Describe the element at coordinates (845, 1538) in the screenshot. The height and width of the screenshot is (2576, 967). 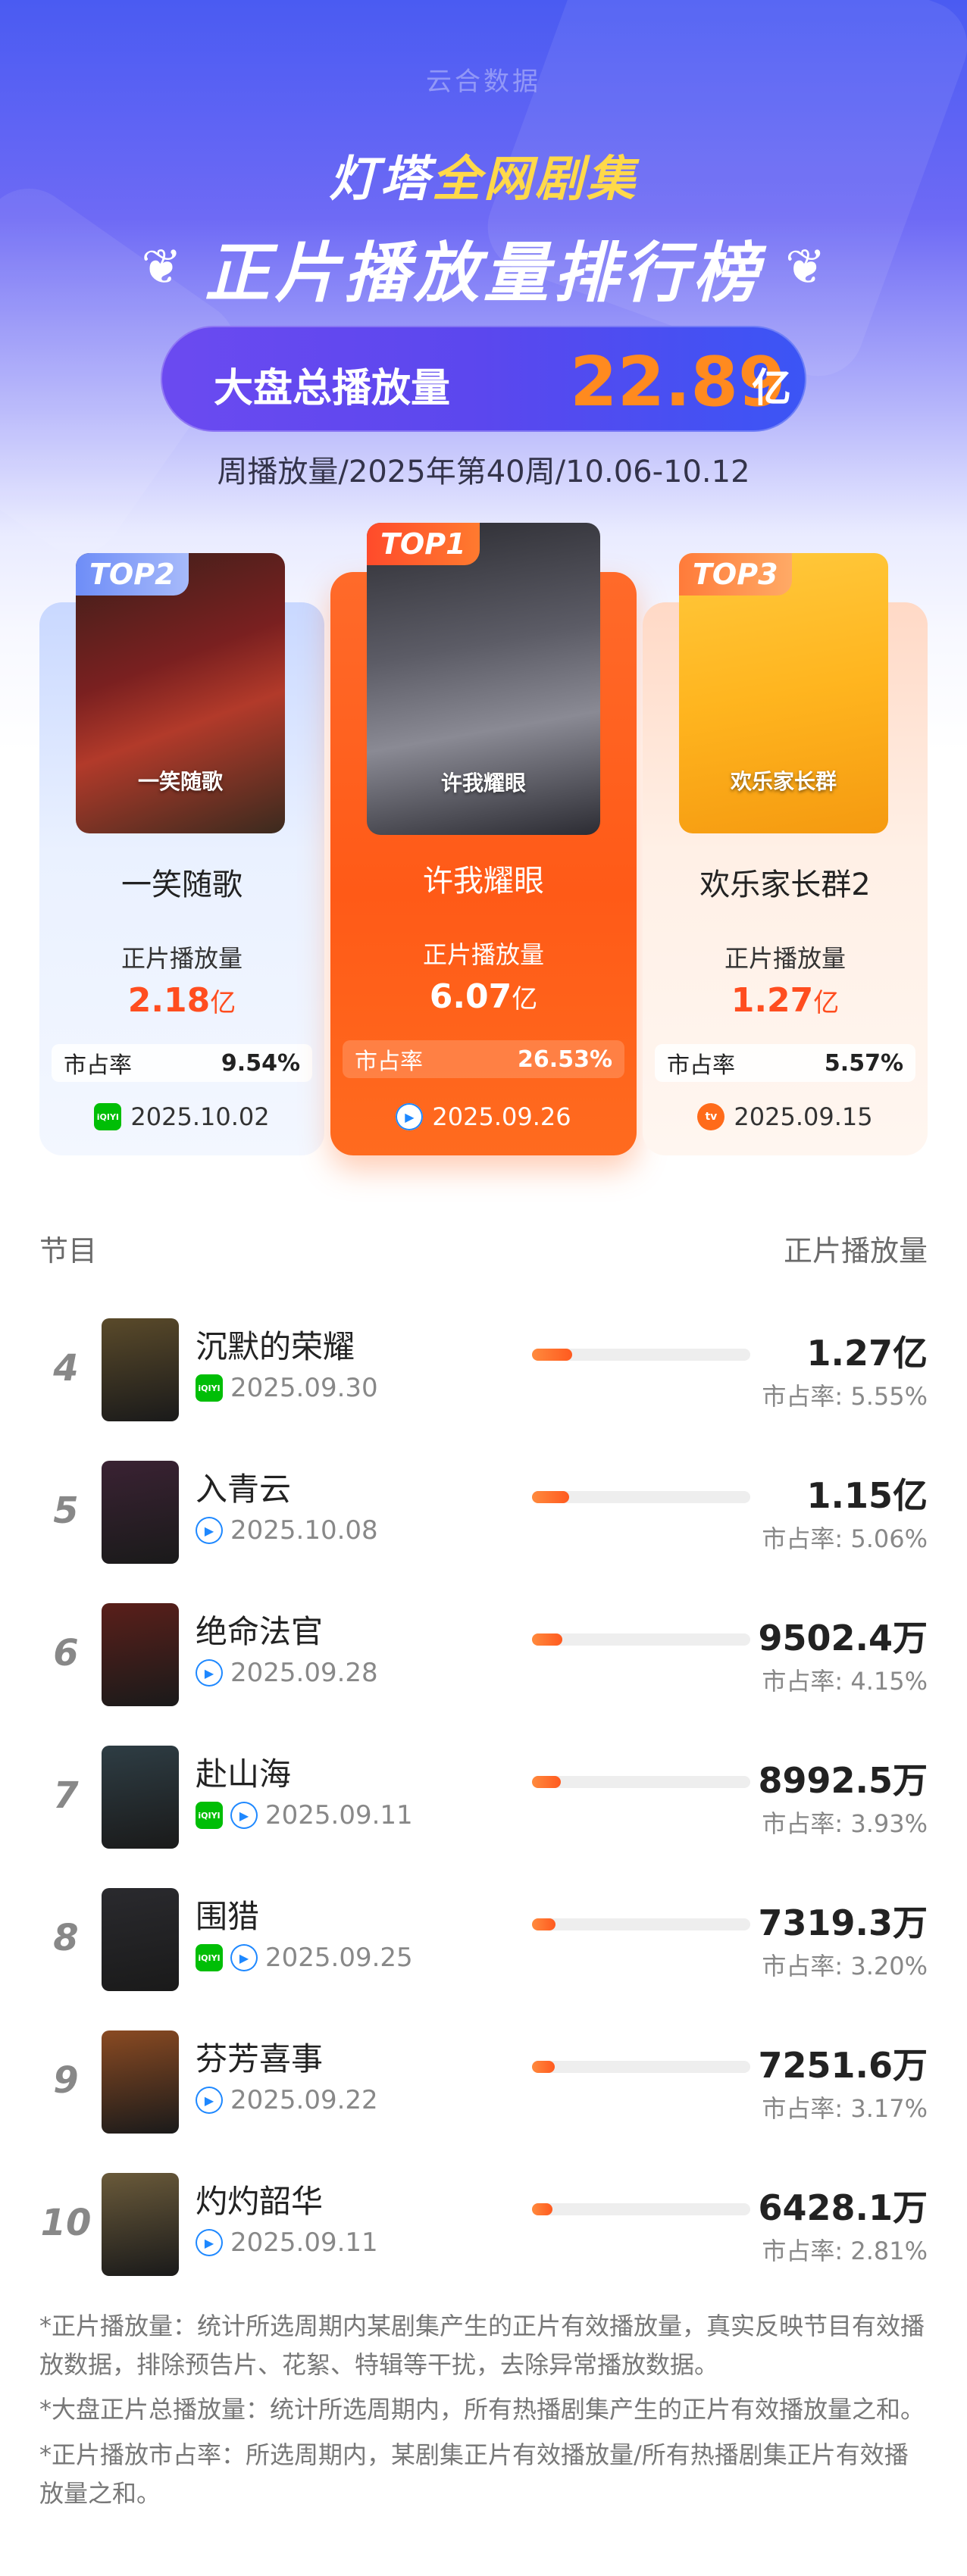
I see `market-share: 市占率: 5.06%` at that location.